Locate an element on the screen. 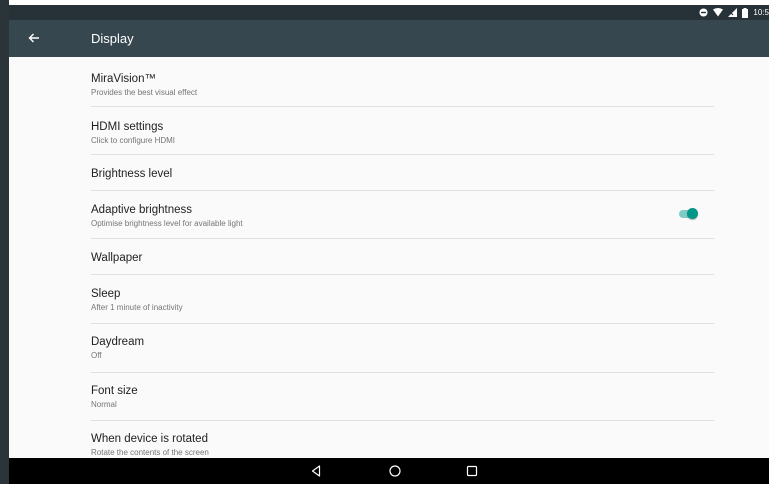 This screenshot has height=484, width=769. nav-home-icon is located at coordinates (395, 471).